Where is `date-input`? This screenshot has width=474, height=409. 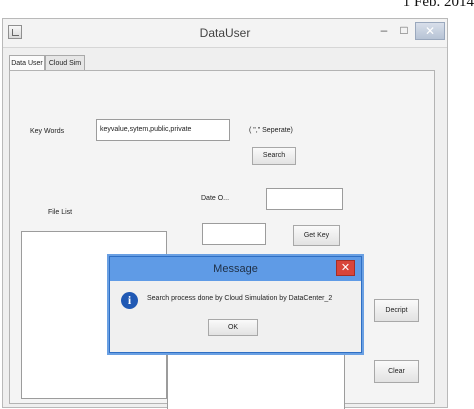
date-input is located at coordinates (304, 199).